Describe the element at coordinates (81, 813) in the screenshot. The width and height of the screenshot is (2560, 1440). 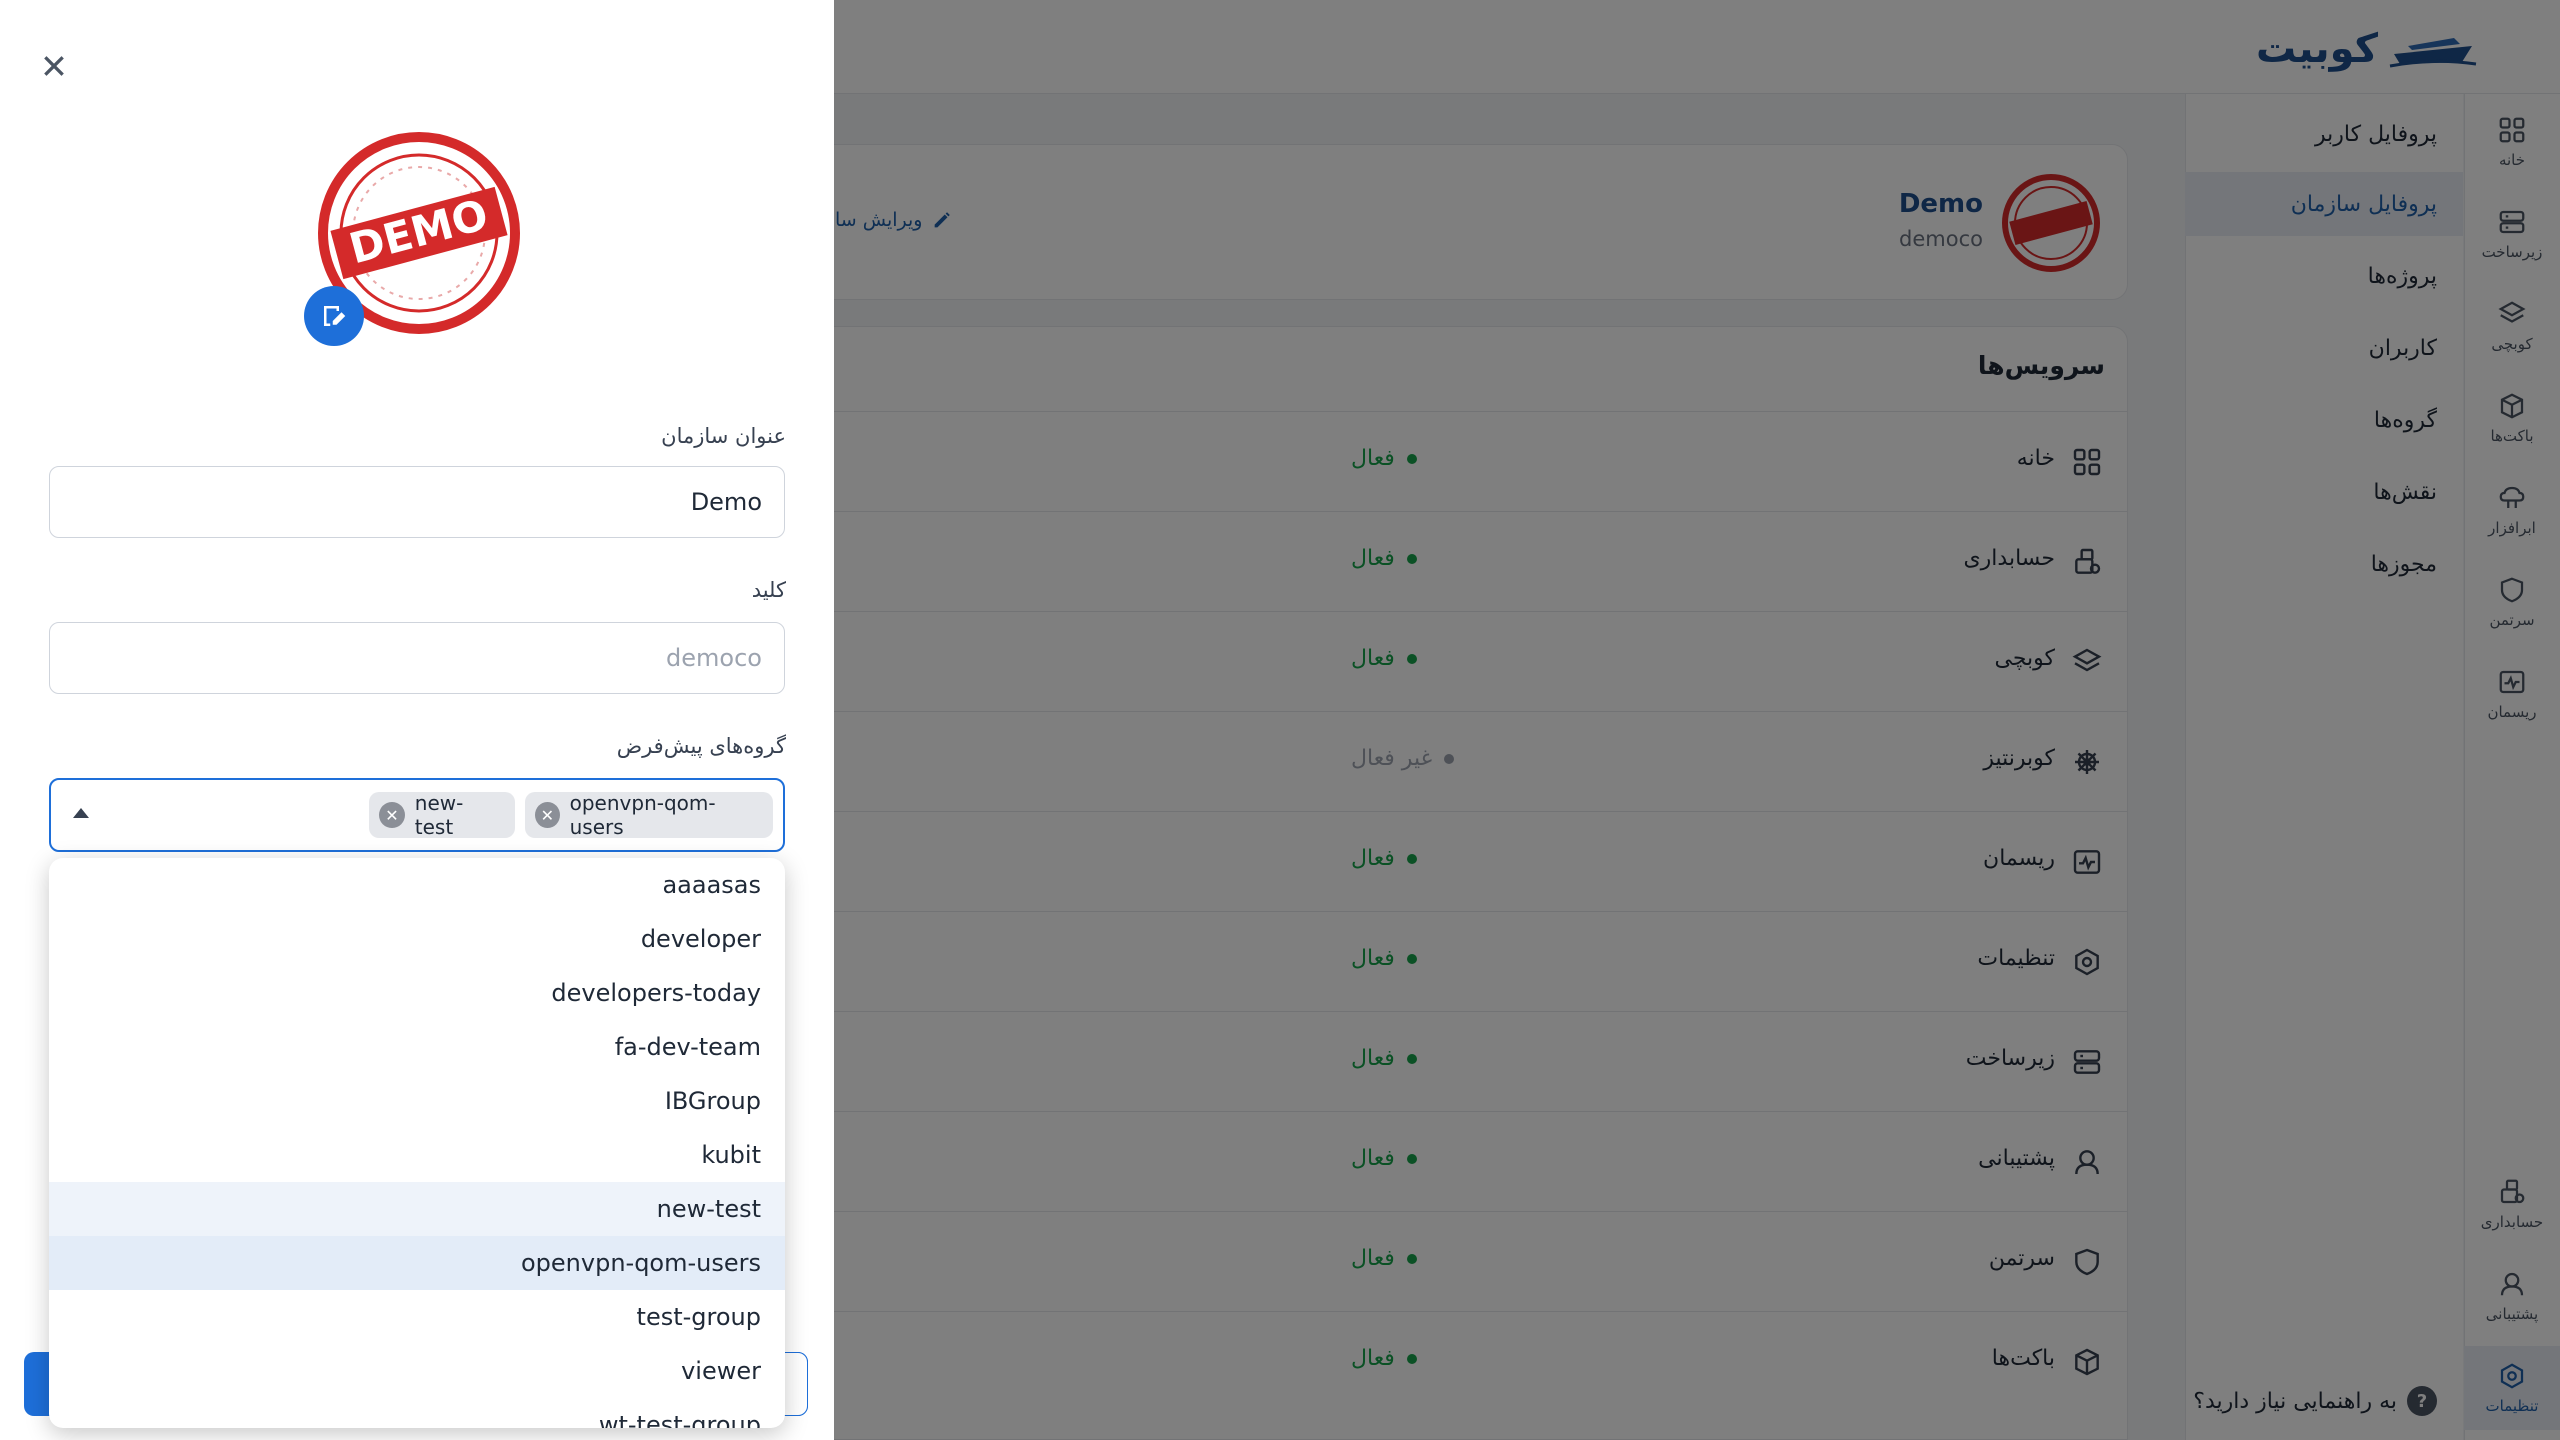
I see `chevron-up-icon` at that location.